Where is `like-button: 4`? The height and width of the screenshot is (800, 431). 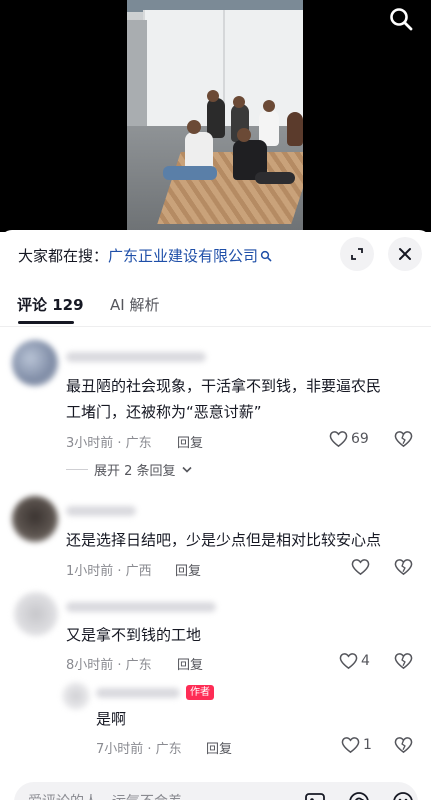
like-button: 4 is located at coordinates (354, 661).